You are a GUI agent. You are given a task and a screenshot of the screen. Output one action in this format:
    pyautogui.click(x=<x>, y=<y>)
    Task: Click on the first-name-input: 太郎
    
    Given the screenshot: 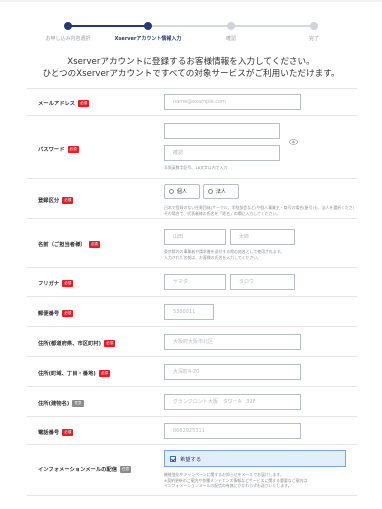 What is the action you would take?
    pyautogui.click(x=262, y=237)
    